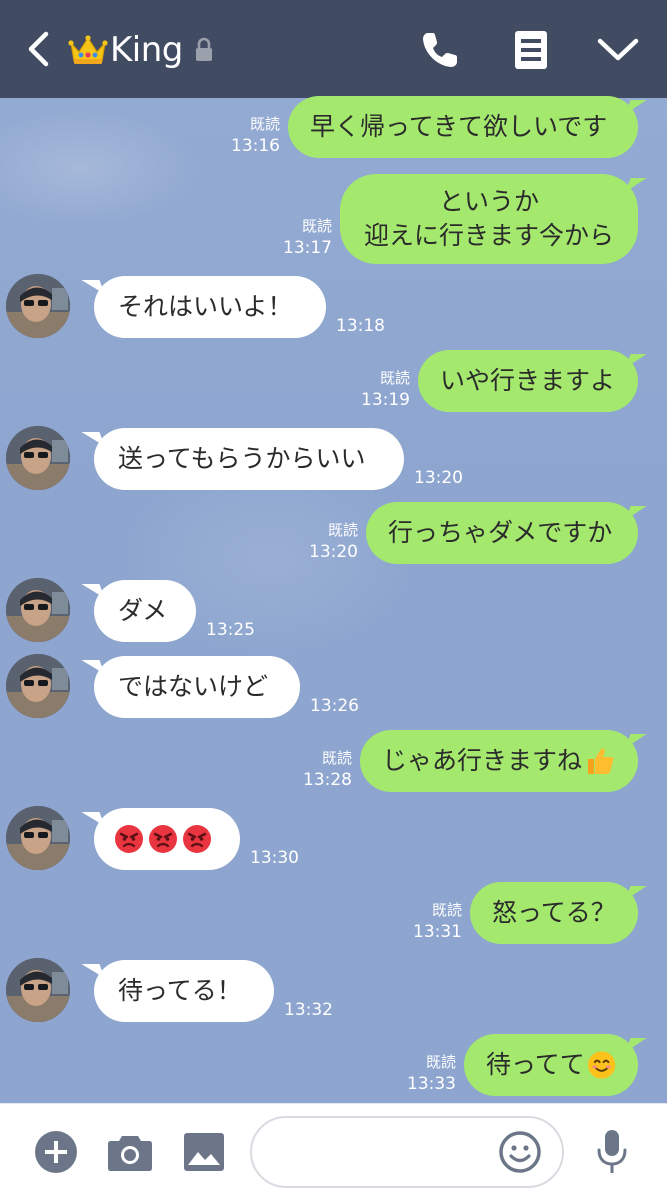 This screenshot has height=1200, width=667. I want to click on message-text: ではないけど, so click(193, 686).